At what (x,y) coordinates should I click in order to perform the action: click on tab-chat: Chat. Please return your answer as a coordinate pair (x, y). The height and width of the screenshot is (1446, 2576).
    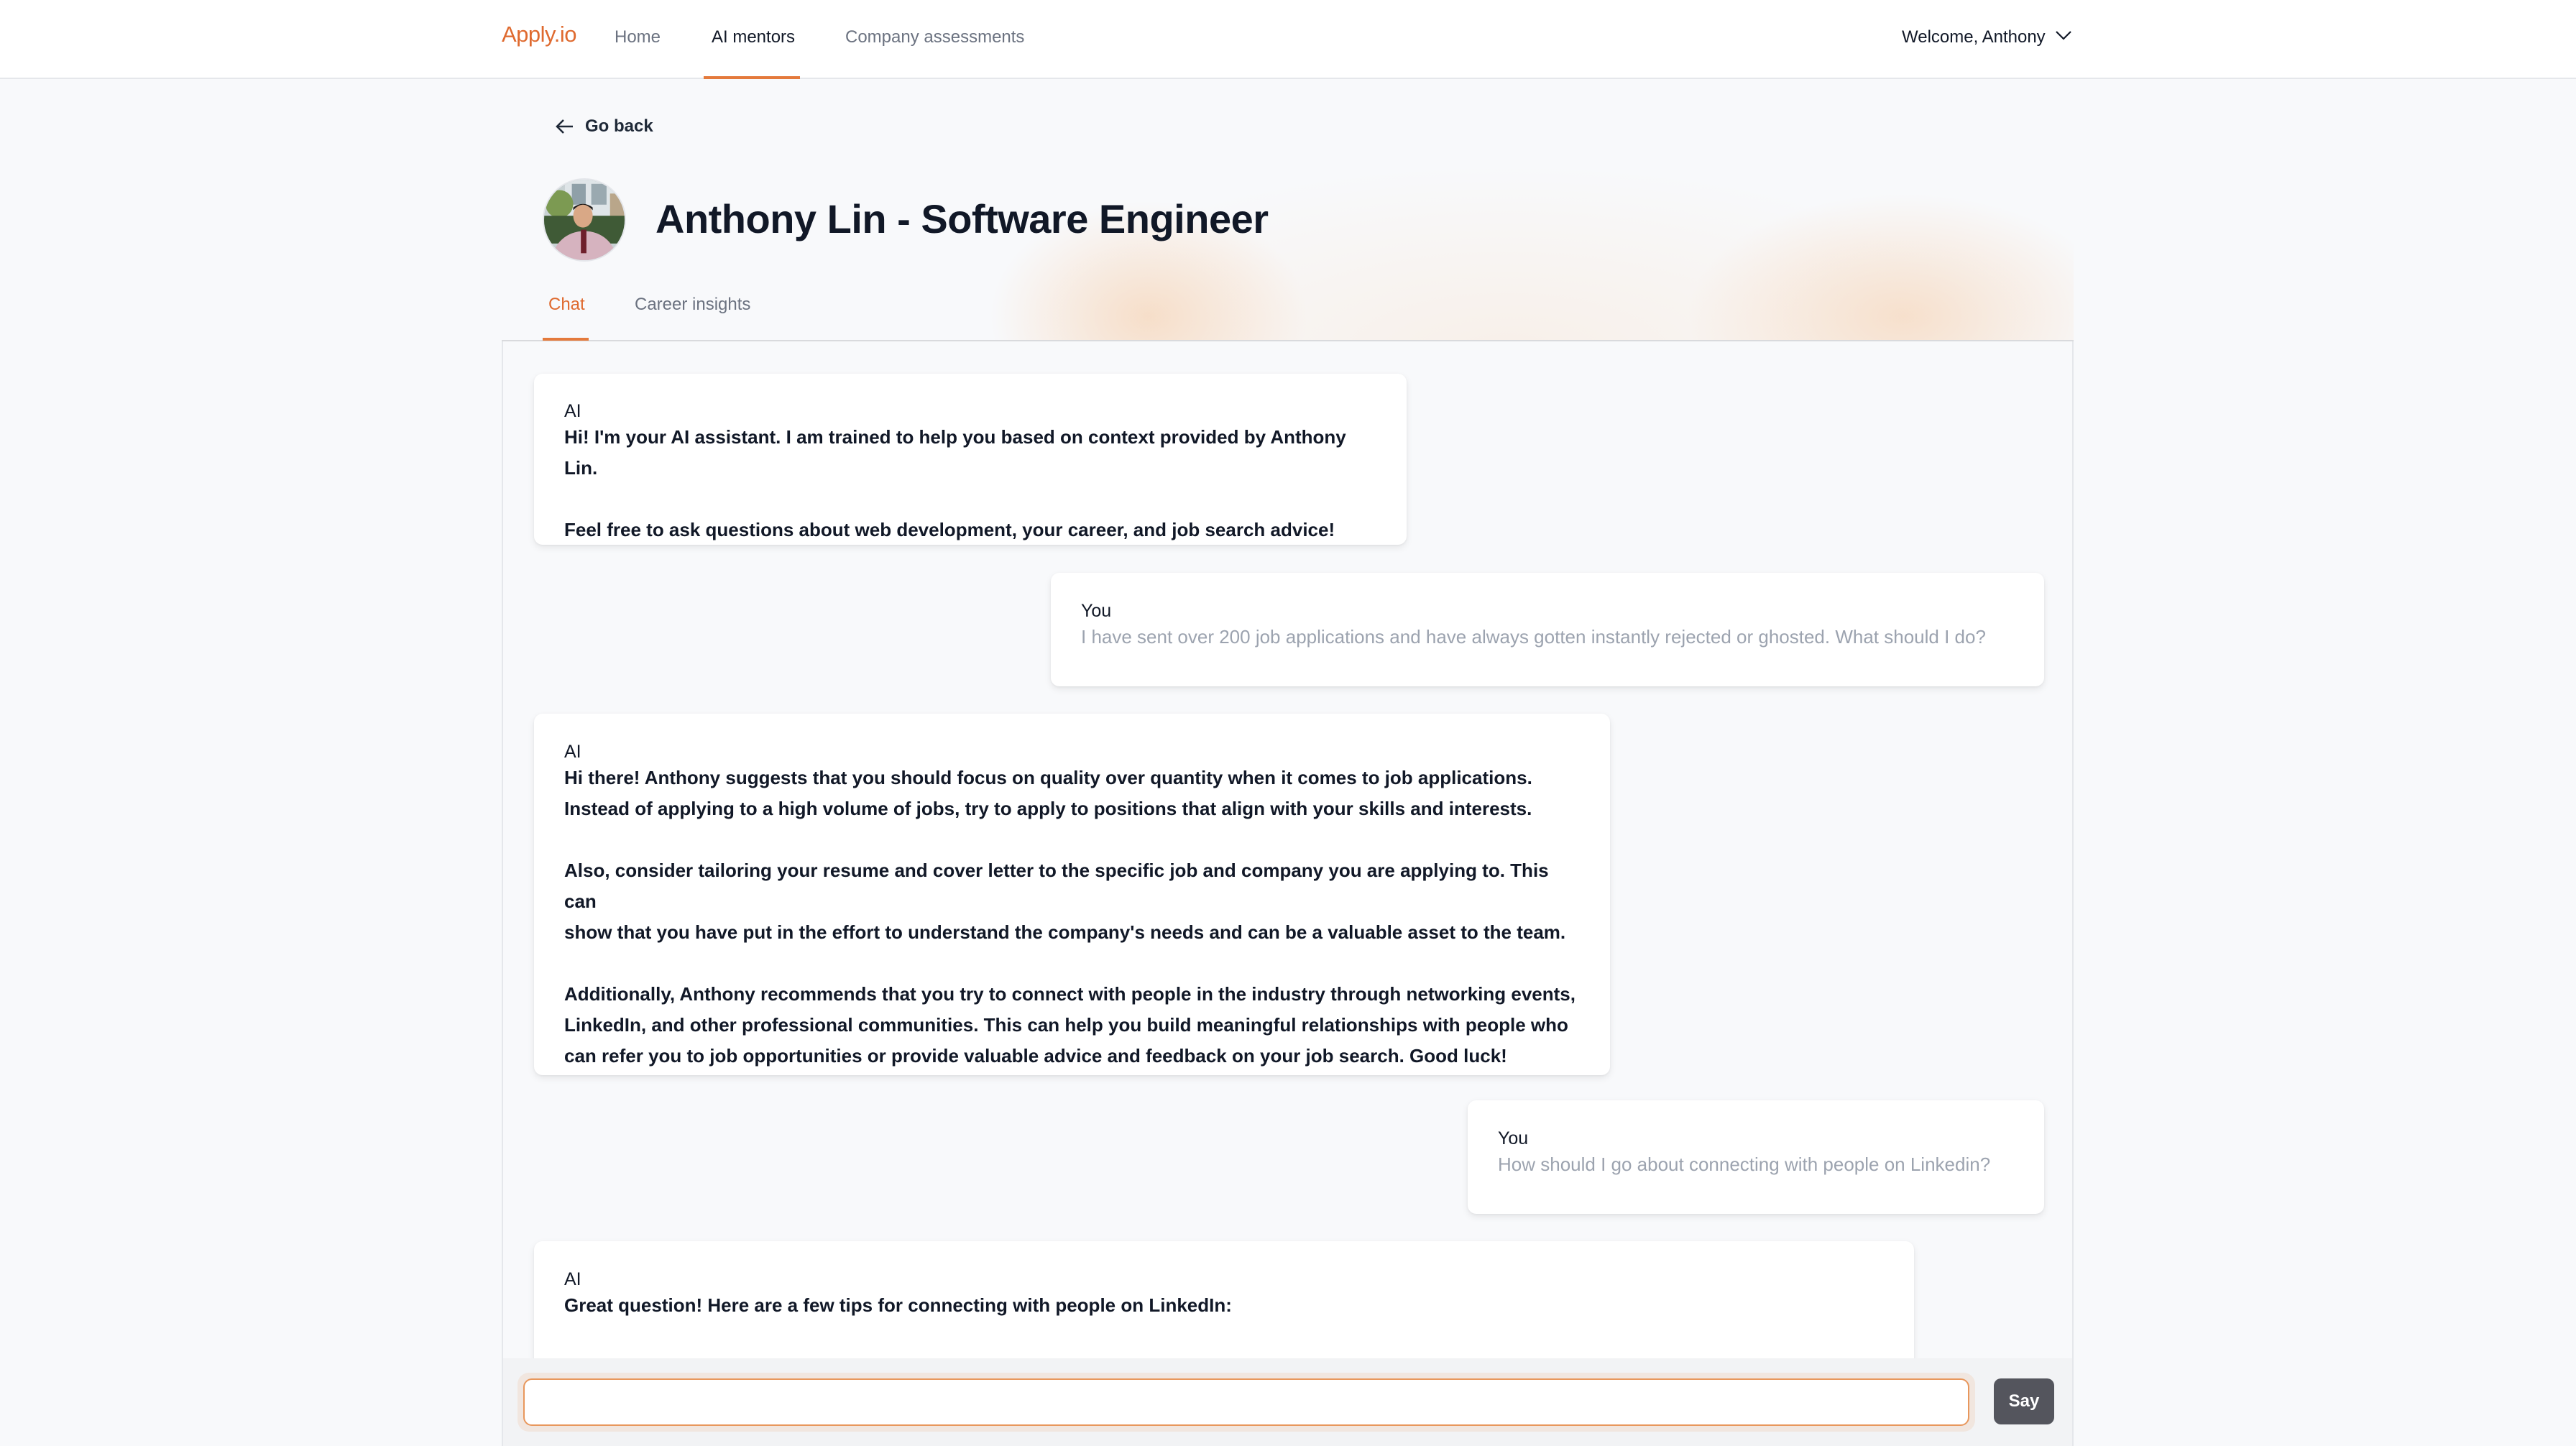
    Looking at the image, I should click on (566, 305).